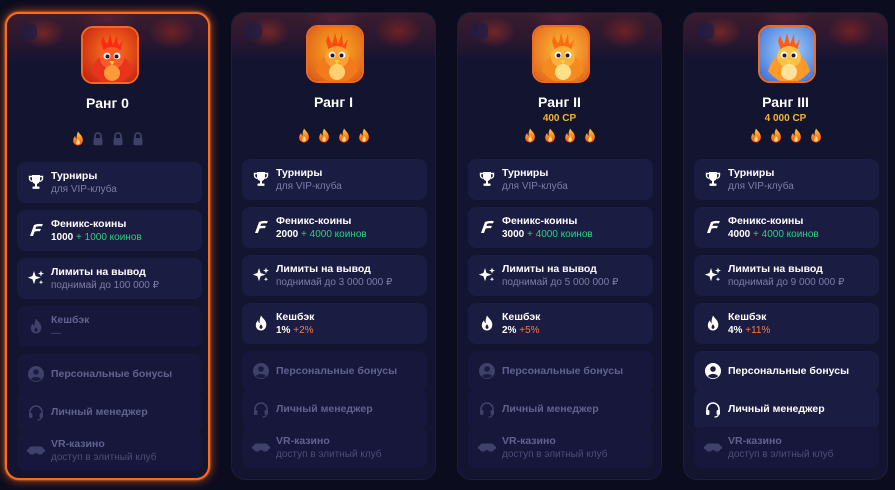 This screenshot has width=895, height=490. I want to click on feature-withdraw-limits: Лимиты на вывод поднимай до 3 000 000 ₽, so click(334, 275).